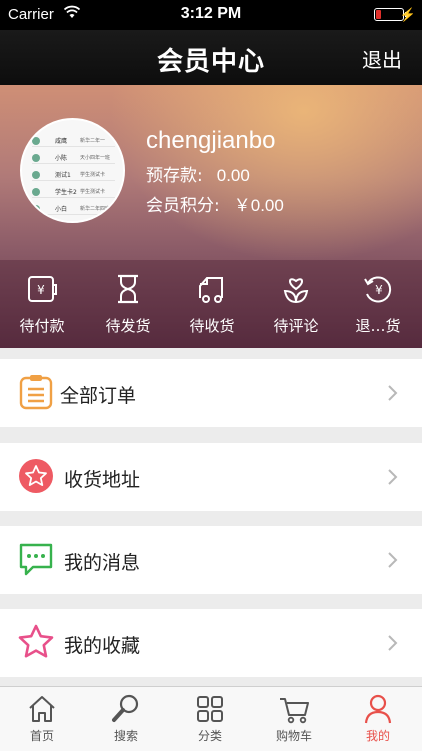  Describe the element at coordinates (98, 396) in the screenshot. I see `menu-label: 全部订单` at that location.